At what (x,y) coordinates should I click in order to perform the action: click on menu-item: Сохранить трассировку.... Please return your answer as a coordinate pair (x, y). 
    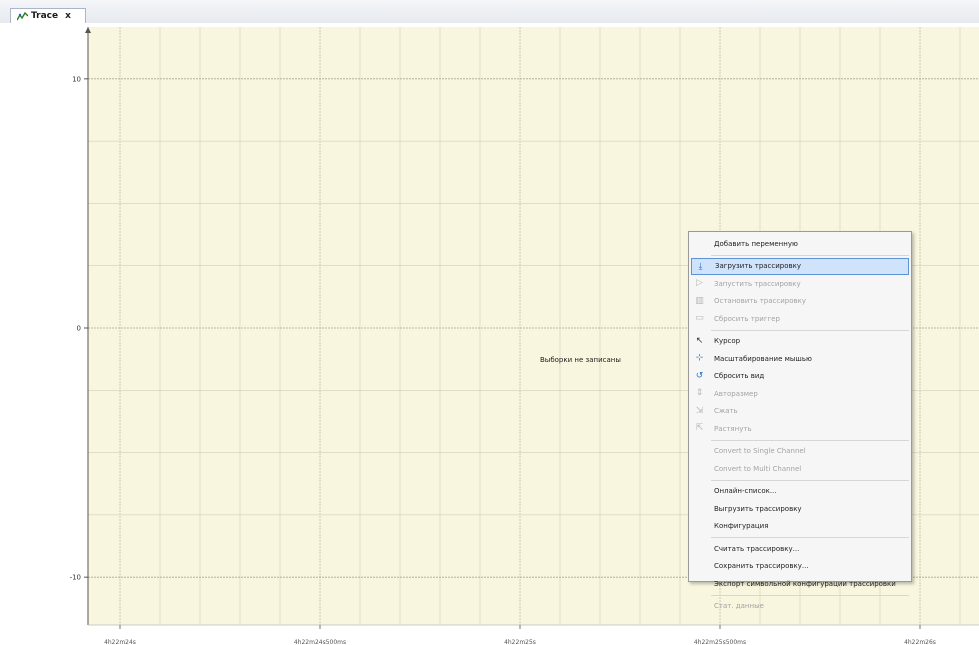
    Looking at the image, I should click on (800, 567).